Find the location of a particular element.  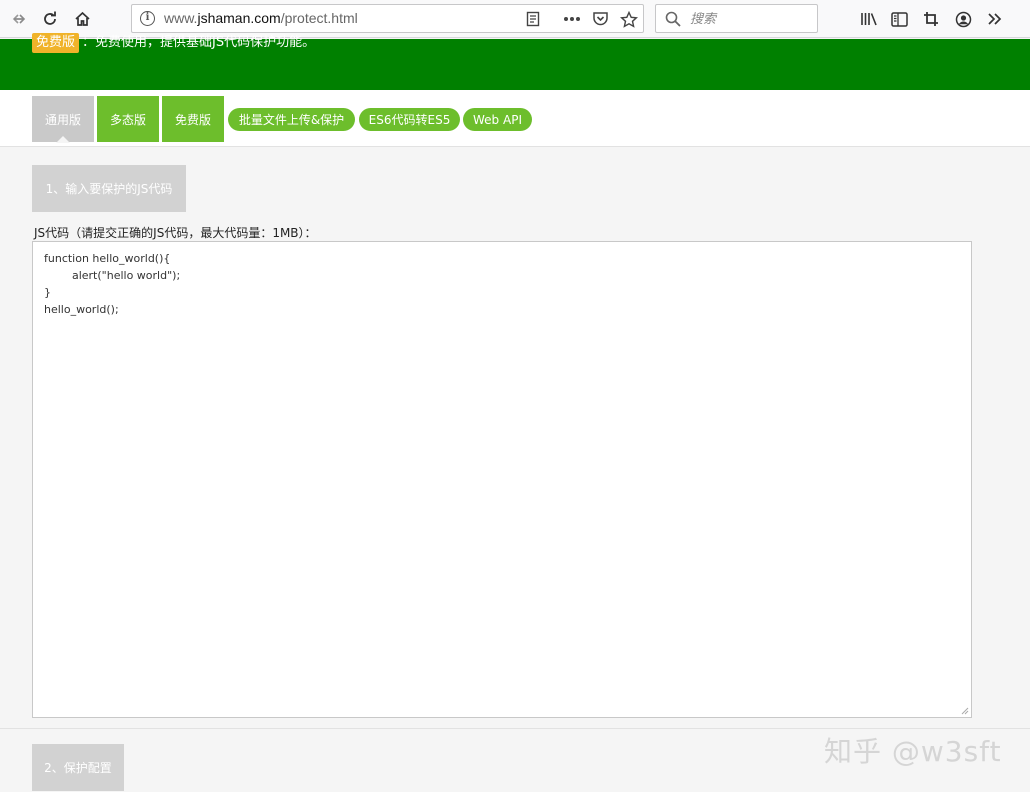

site-info-icon: i is located at coordinates (147, 18).